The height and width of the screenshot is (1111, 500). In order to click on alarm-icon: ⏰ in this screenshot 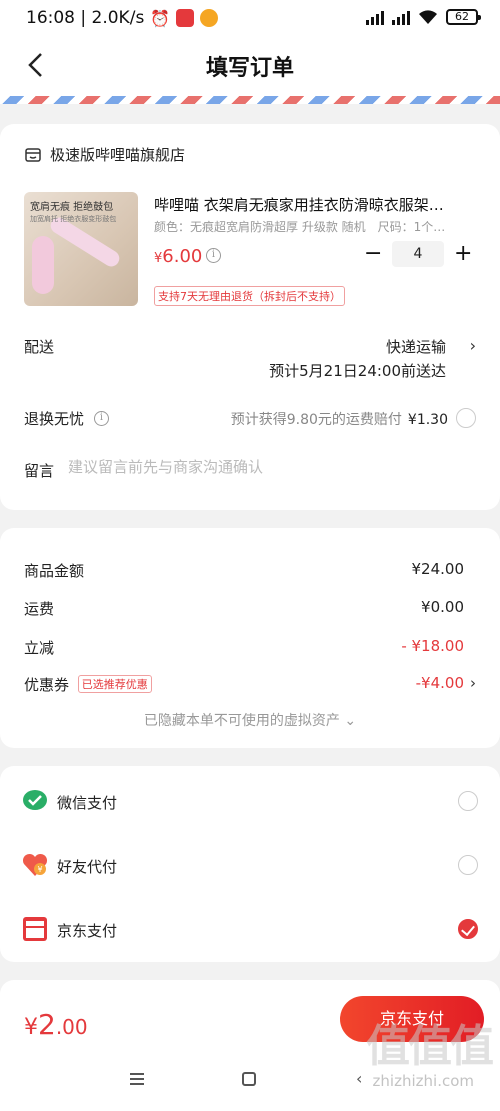, I will do `click(160, 18)`.